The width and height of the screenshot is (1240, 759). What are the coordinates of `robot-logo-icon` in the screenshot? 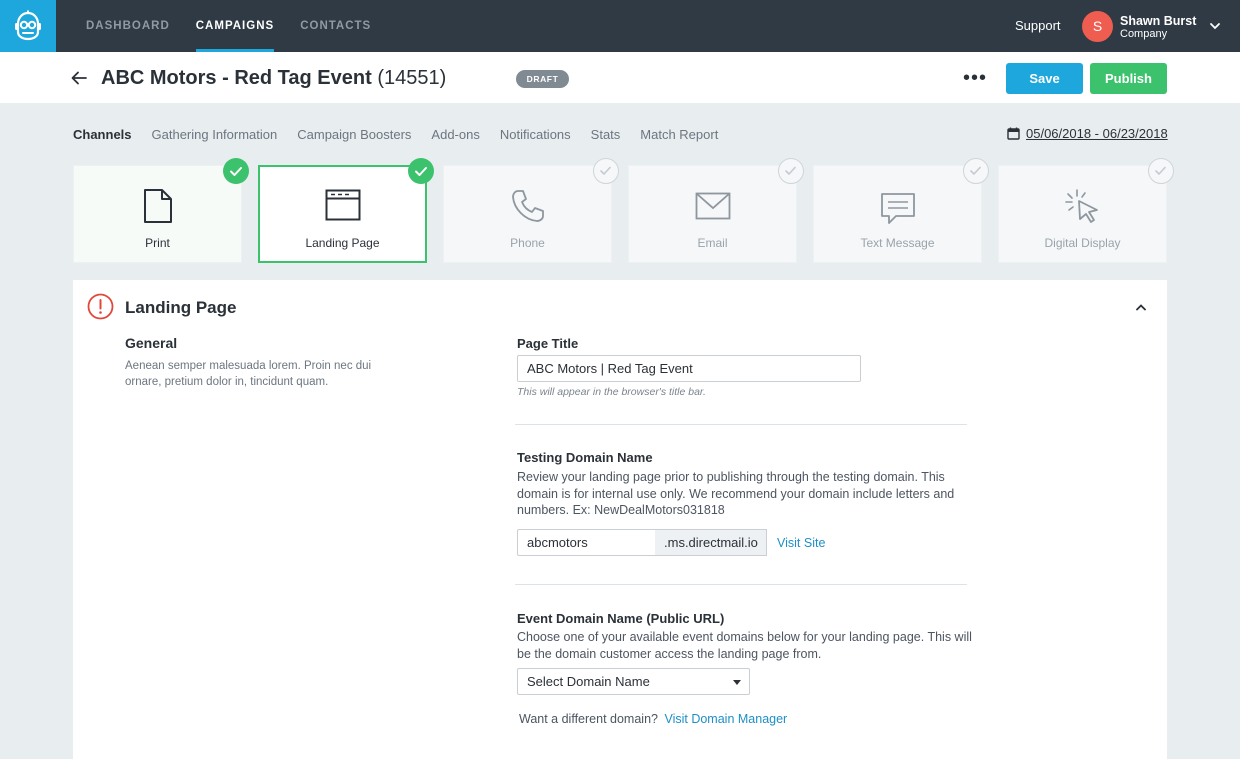 It's located at (28, 25).